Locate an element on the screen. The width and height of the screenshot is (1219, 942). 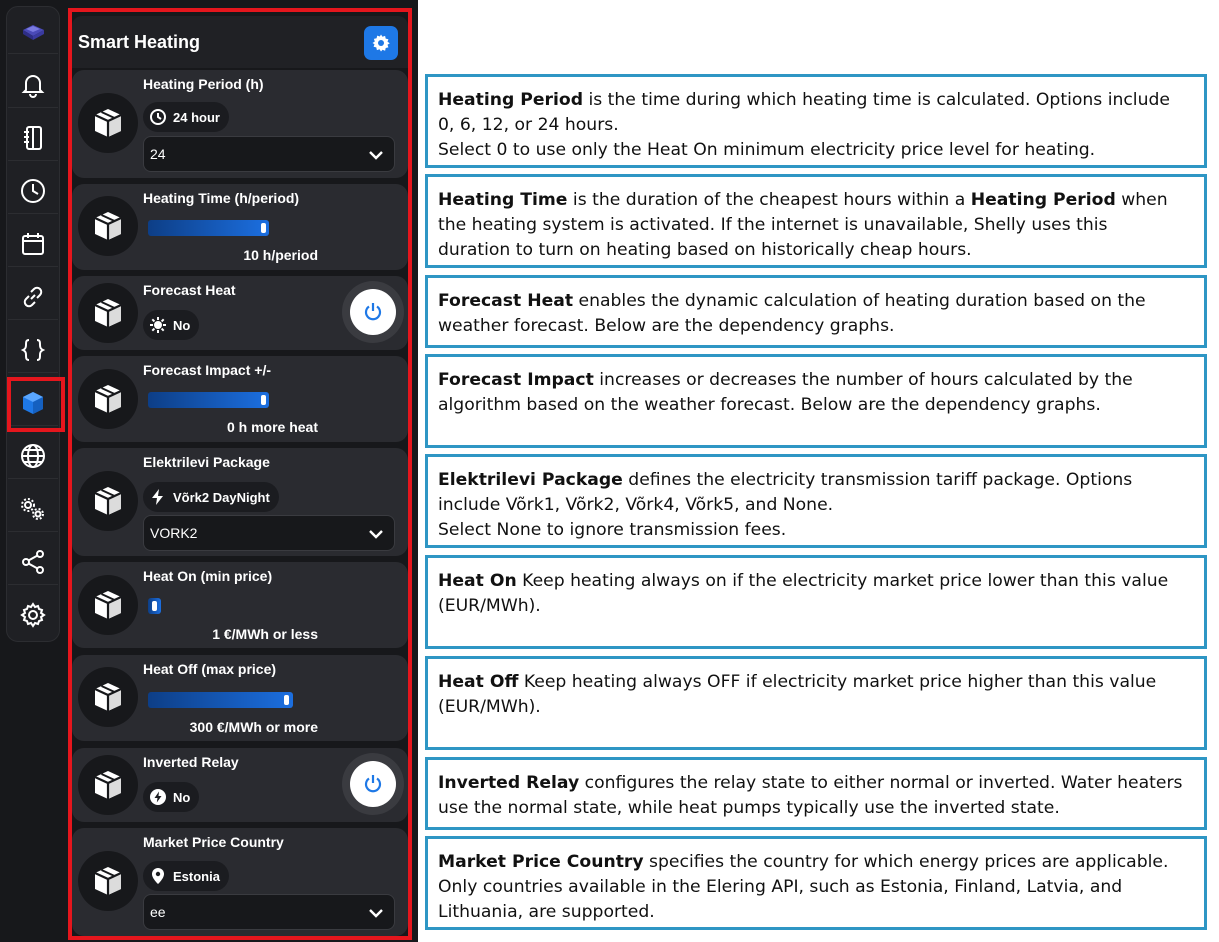
card-inverted-relay: Inverted Relay No is located at coordinates (240, 785).